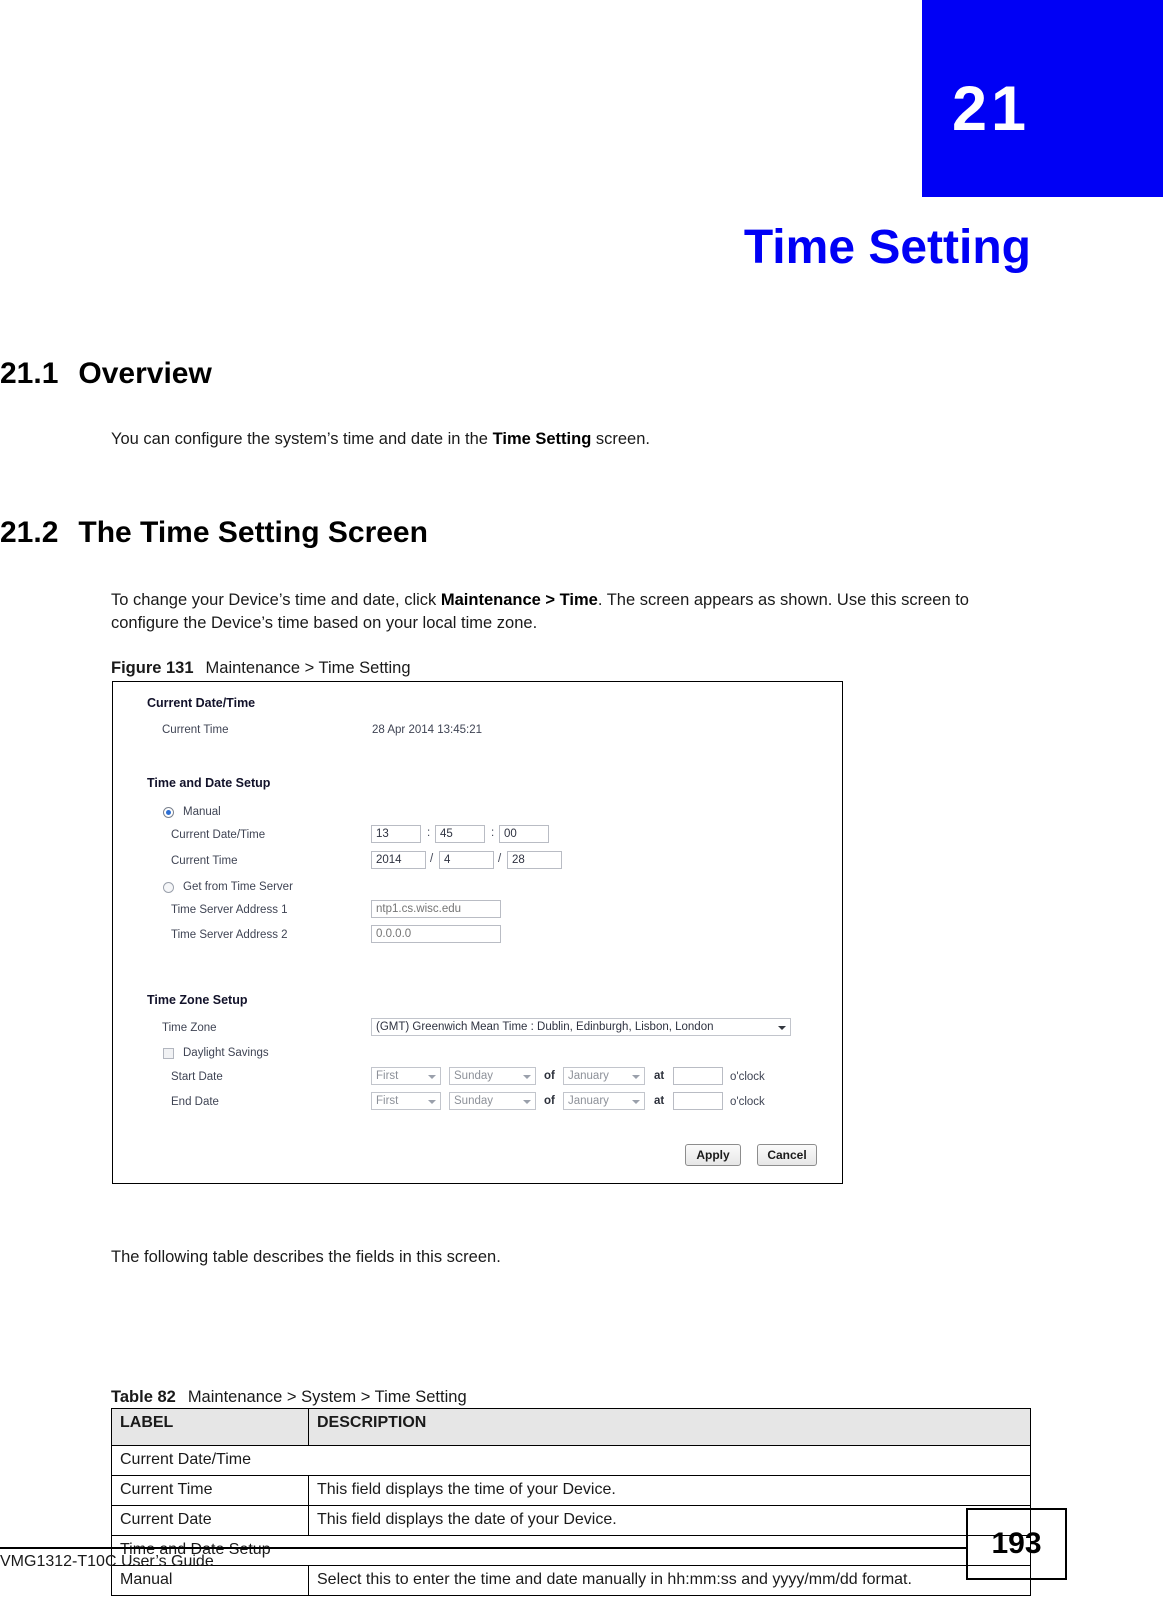 The width and height of the screenshot is (1163, 1597). What do you see at coordinates (436, 934) in the screenshot?
I see `time-server-address-2-input` at bounding box center [436, 934].